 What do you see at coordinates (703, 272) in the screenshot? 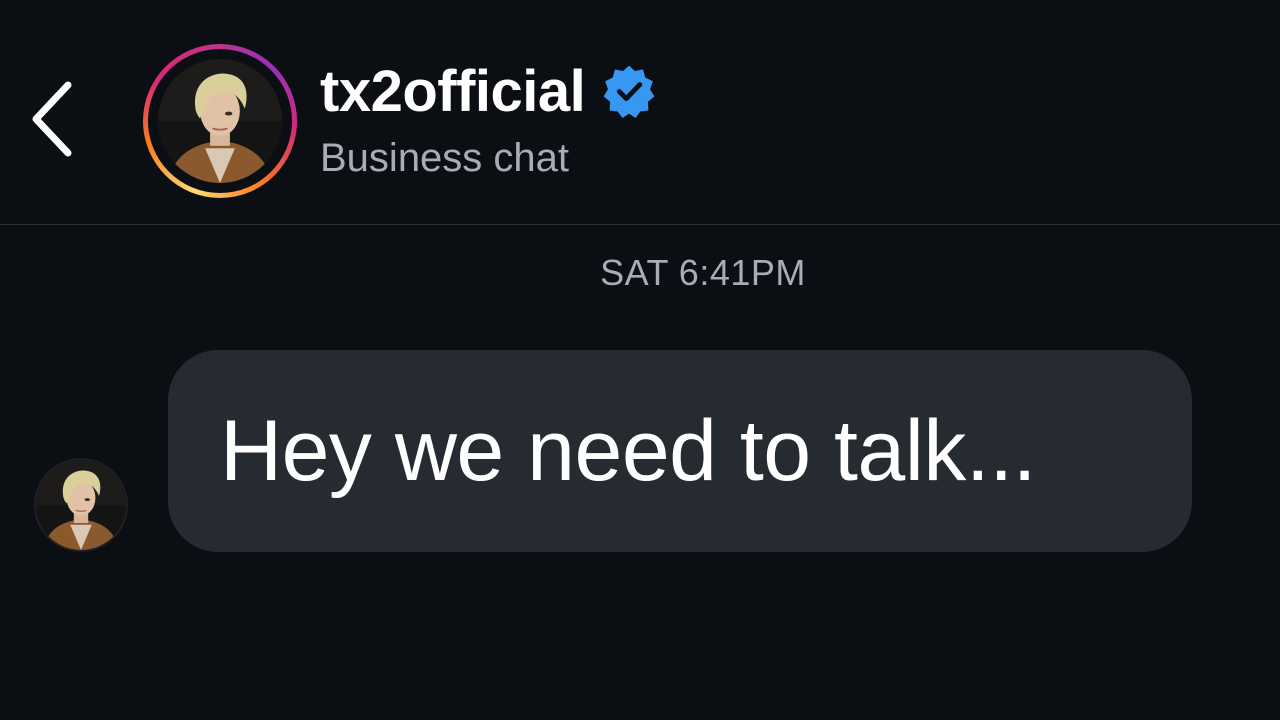
I see `message-timestamp: SAT 6:41PM` at bounding box center [703, 272].